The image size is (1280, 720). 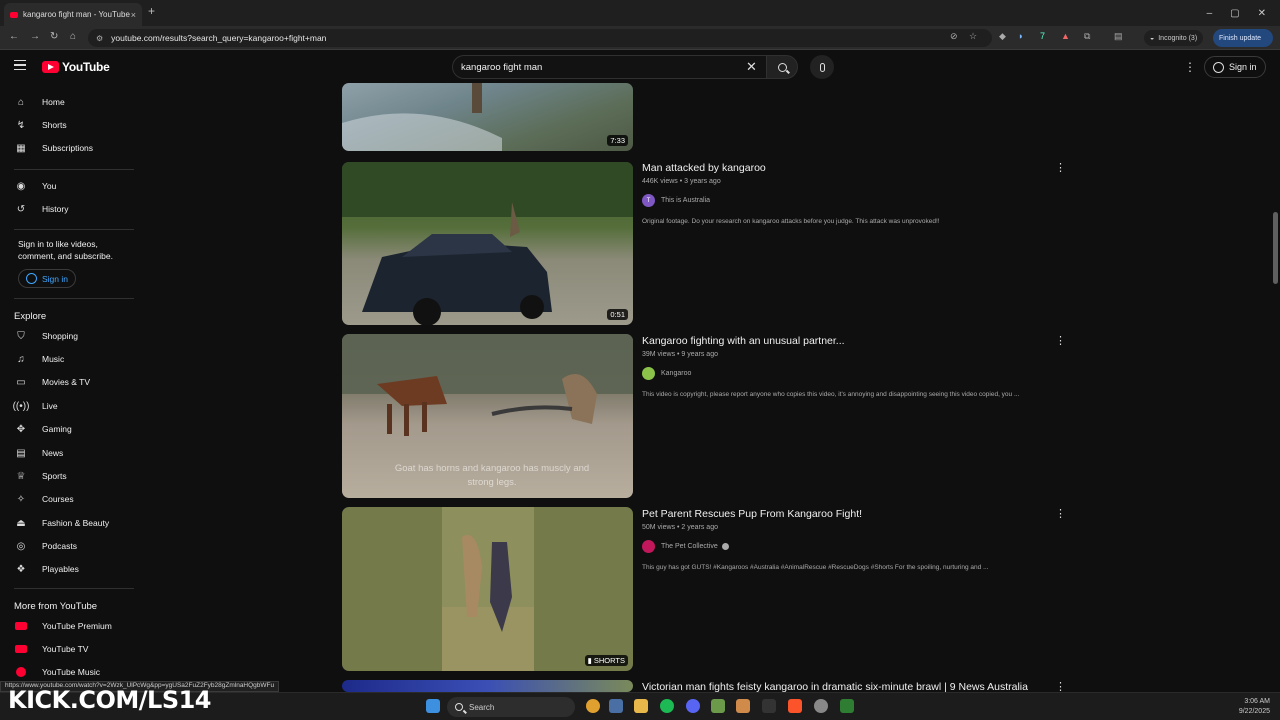 I want to click on chrome-icon, so click(x=593, y=706).